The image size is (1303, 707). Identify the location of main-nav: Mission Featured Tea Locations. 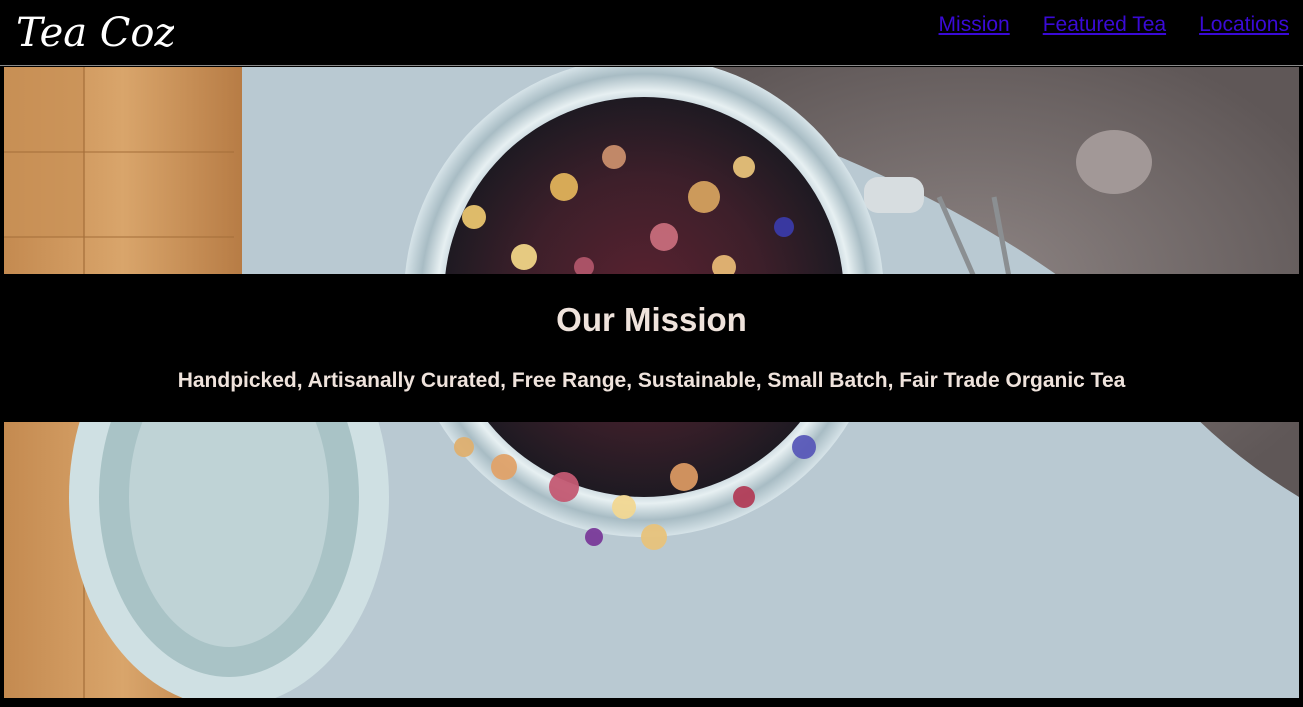
(1114, 25).